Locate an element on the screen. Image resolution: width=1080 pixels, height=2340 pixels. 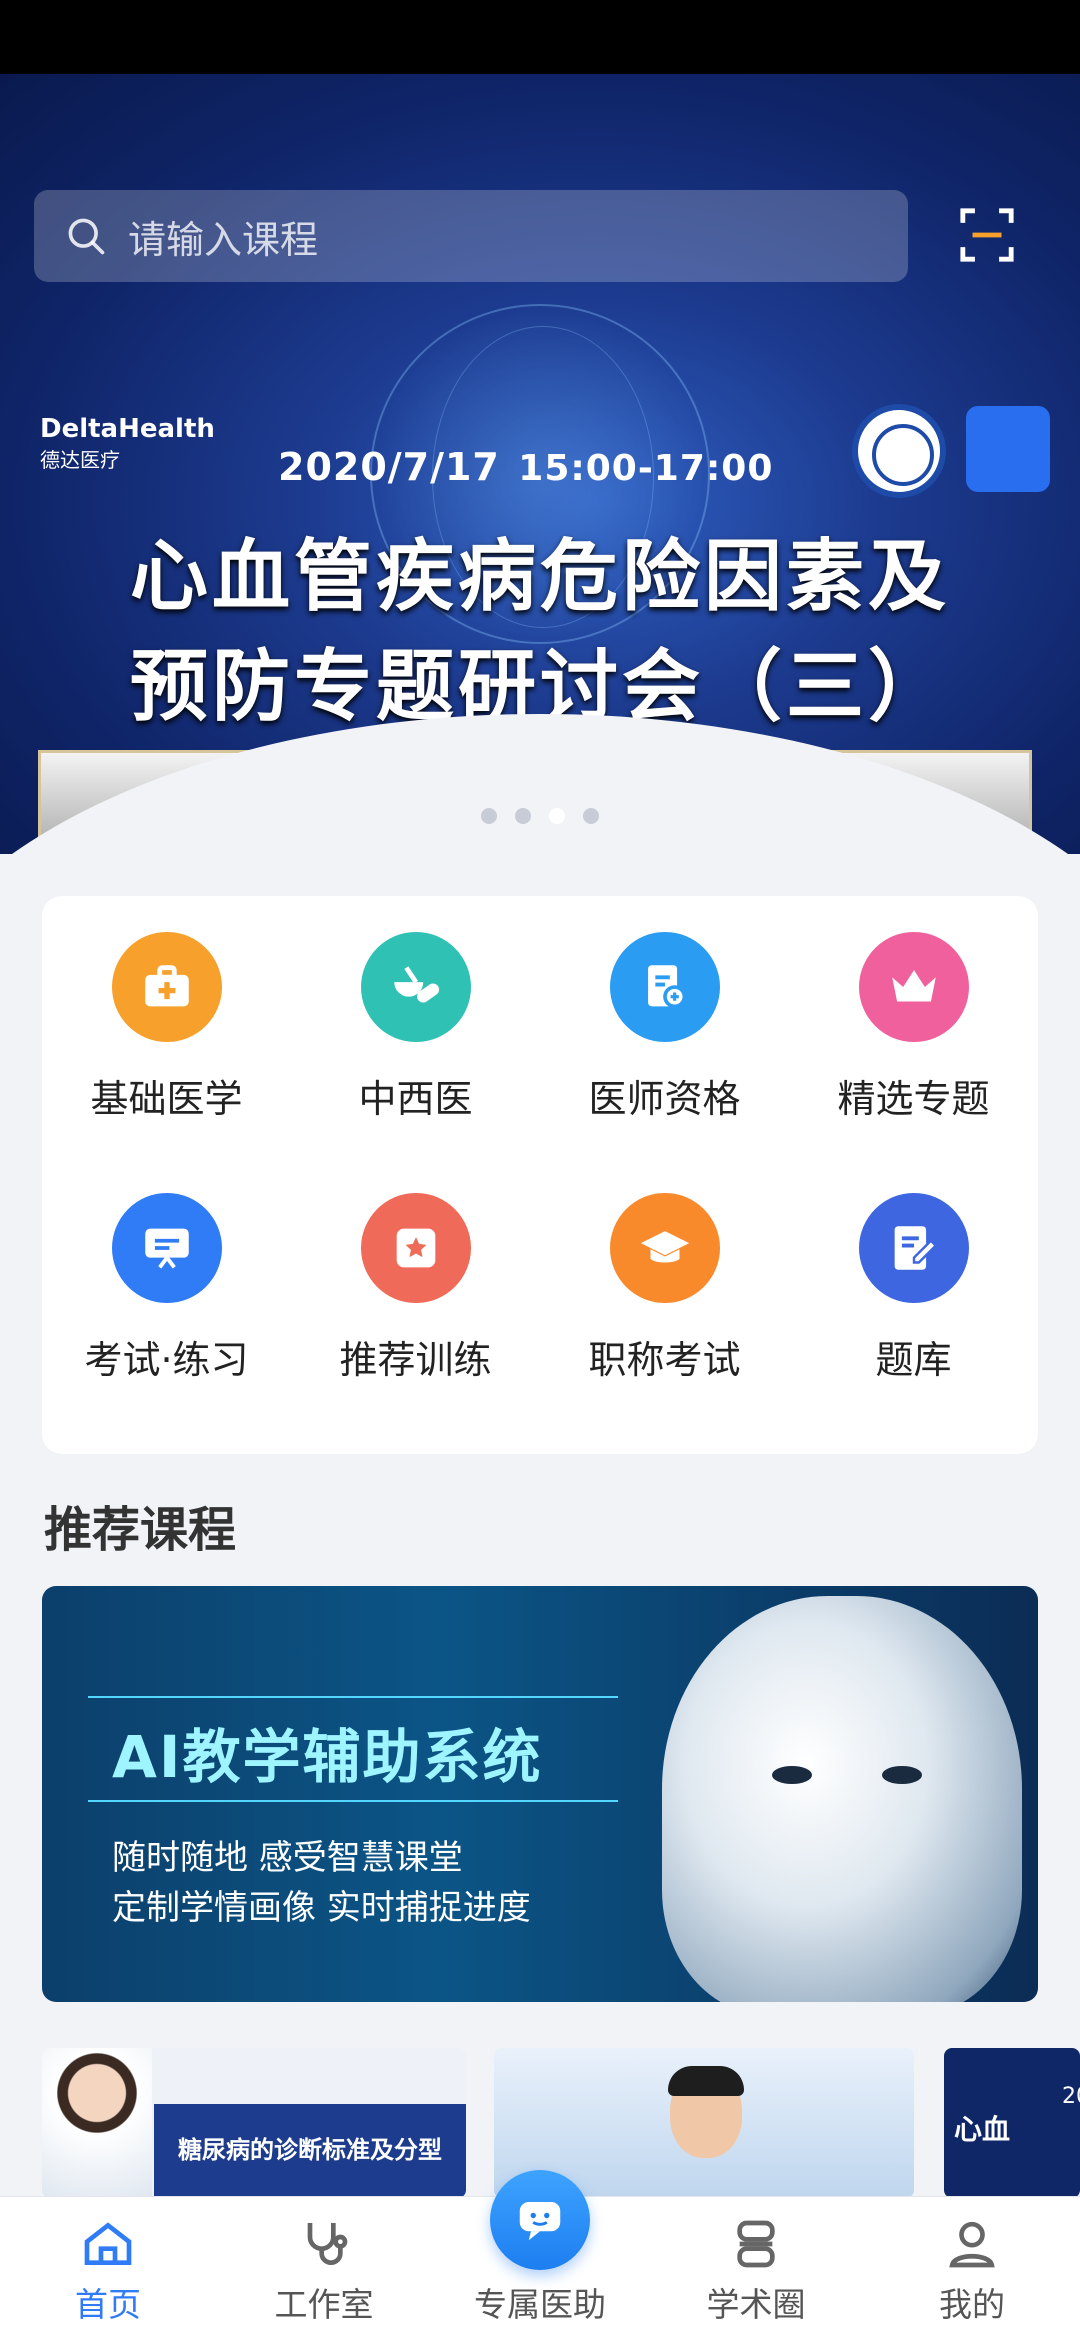
certificate-icon is located at coordinates (664, 987).